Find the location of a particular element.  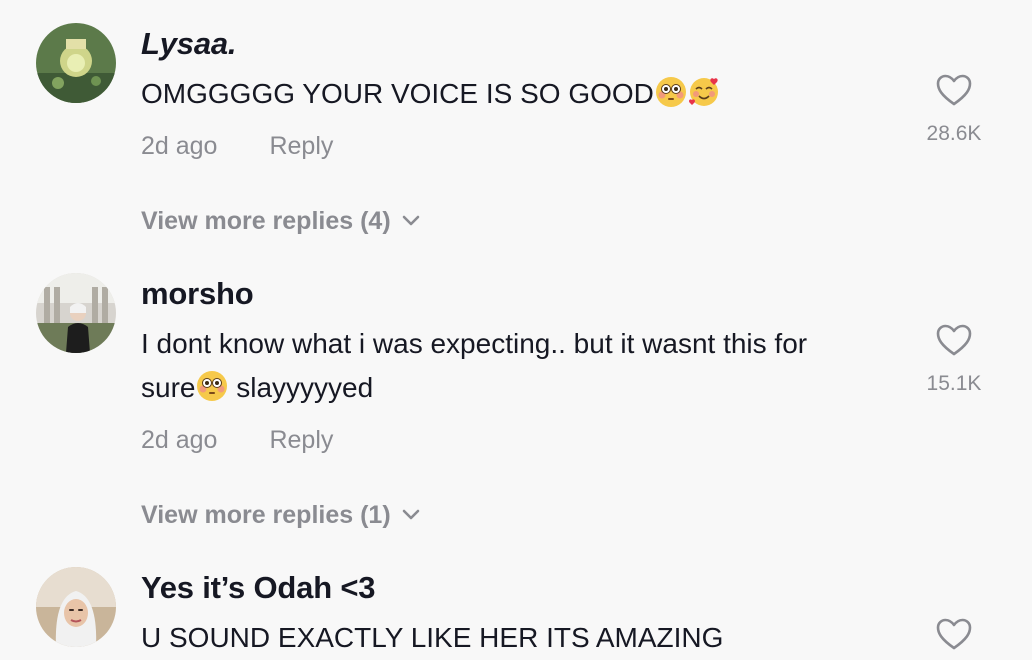

comment-text: U SOUND EXACTLY LIKE HER ITS AMAZING is located at coordinates (526, 638).